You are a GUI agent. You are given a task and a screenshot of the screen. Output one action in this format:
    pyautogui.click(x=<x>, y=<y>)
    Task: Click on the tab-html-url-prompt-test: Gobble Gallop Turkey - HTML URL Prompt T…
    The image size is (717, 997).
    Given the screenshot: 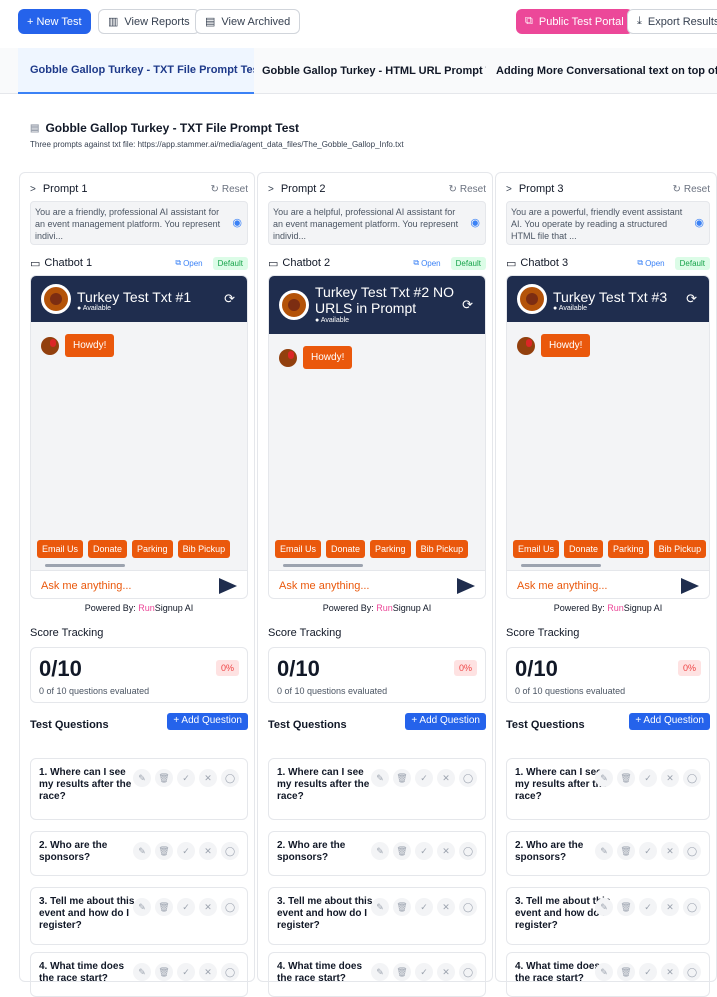 What is the action you would take?
    pyautogui.click(x=368, y=71)
    